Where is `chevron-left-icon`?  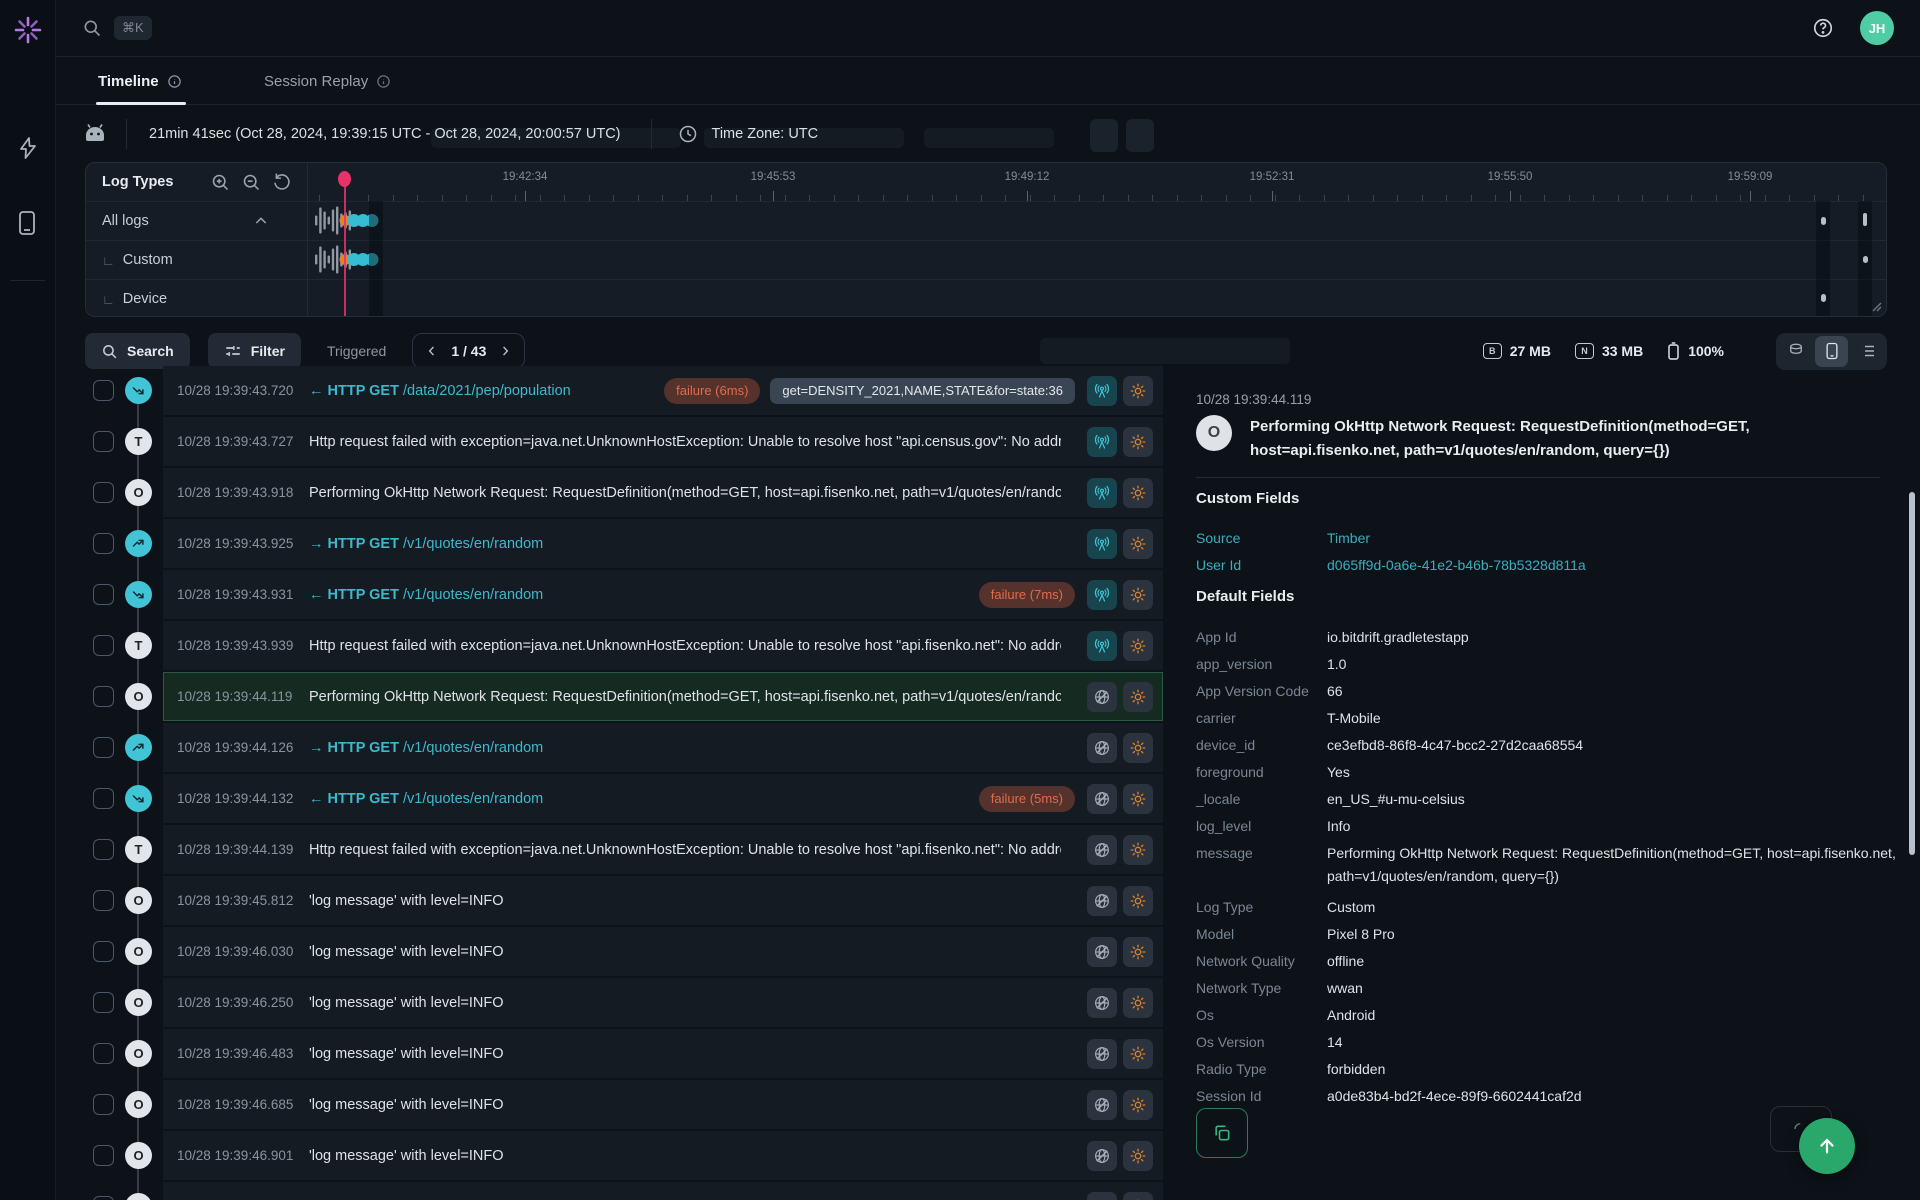
chevron-left-icon is located at coordinates (432, 351).